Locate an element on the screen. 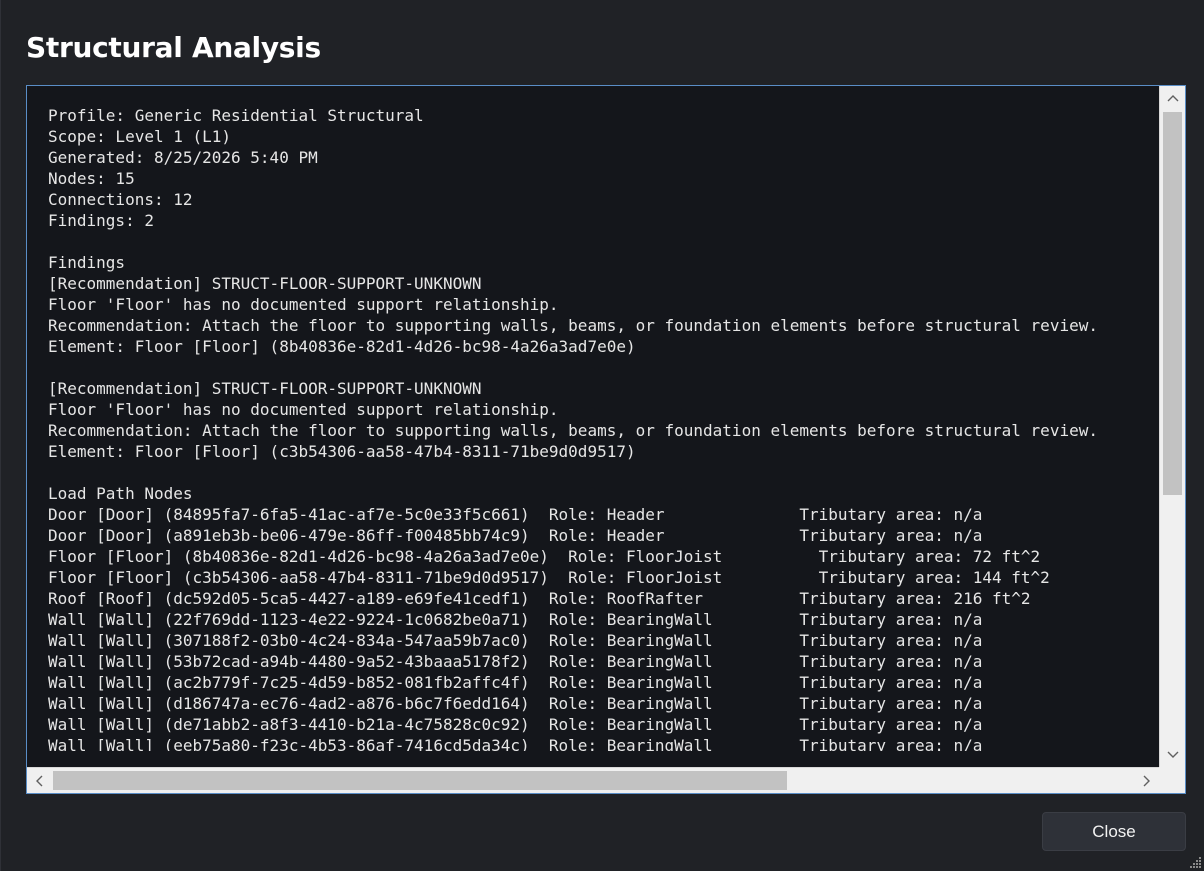  chevron-right-icon is located at coordinates (1146, 780).